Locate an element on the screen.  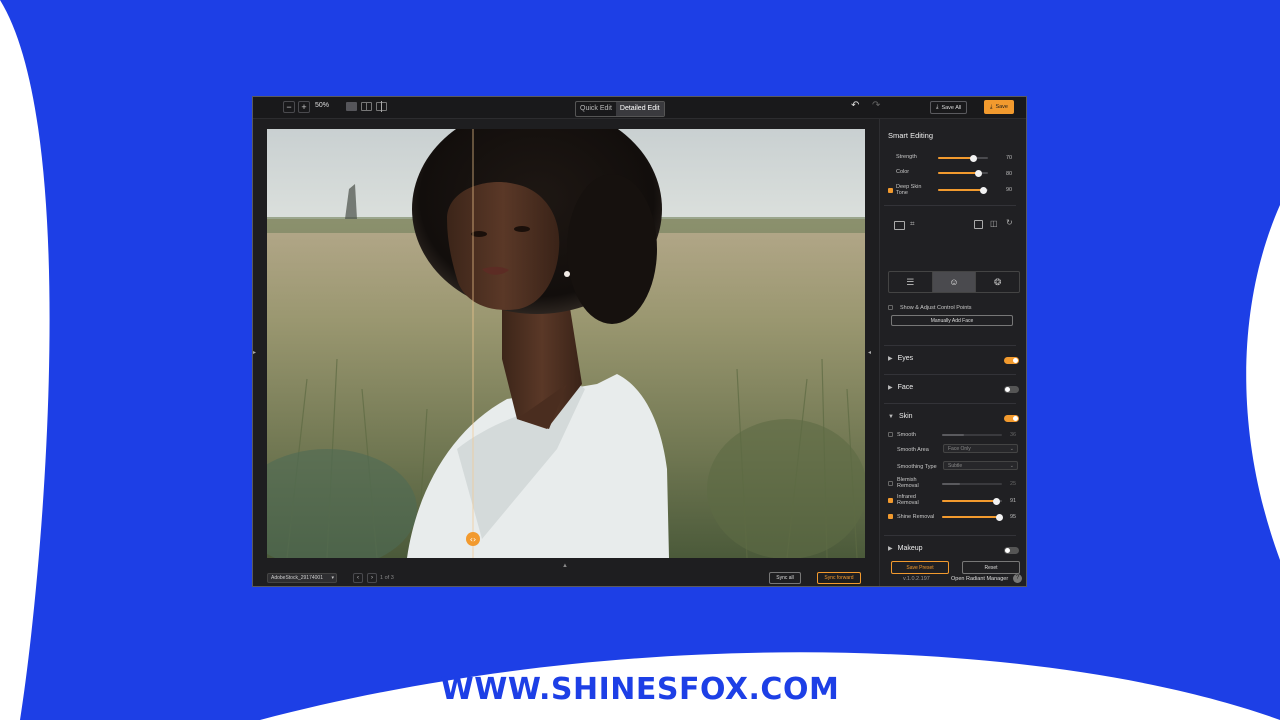
reset-button: Reset is located at coordinates (991, 567).